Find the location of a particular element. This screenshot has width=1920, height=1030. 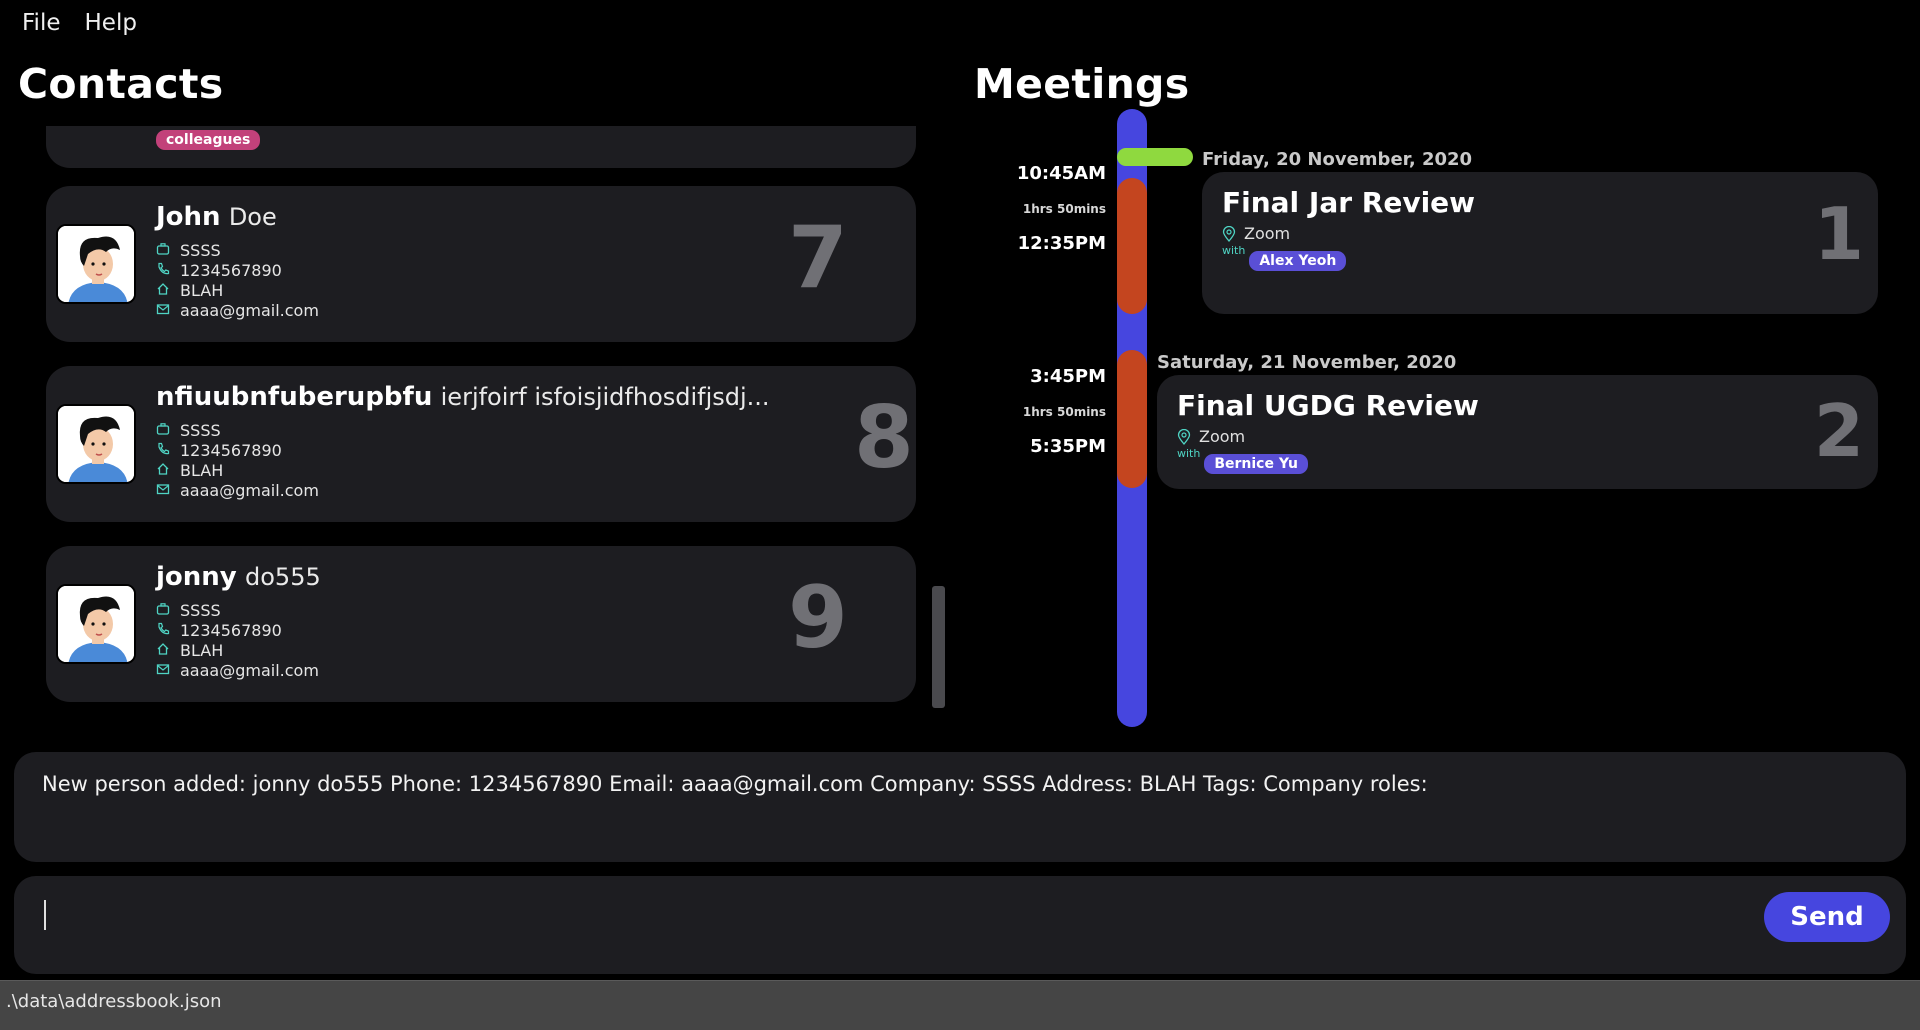

meeting-index: 2 is located at coordinates (1838, 431).